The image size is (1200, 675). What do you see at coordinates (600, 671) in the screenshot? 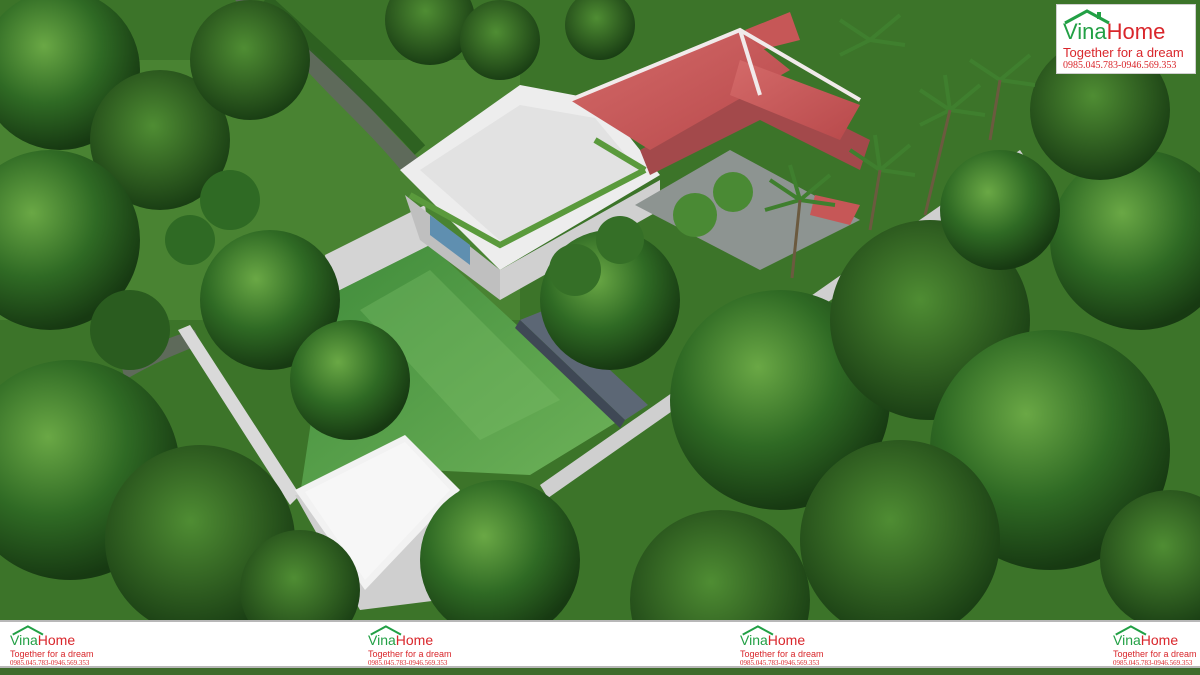
I see `footer-bottom-strip` at bounding box center [600, 671].